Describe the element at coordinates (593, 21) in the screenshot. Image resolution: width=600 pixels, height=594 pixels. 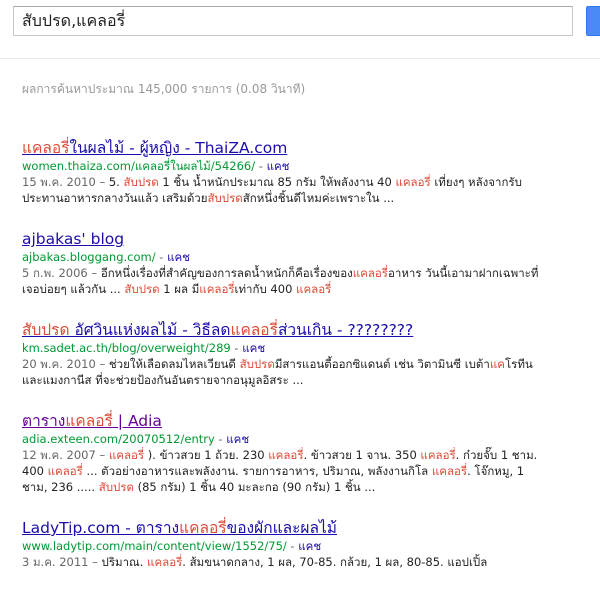
I see `search-button` at that location.